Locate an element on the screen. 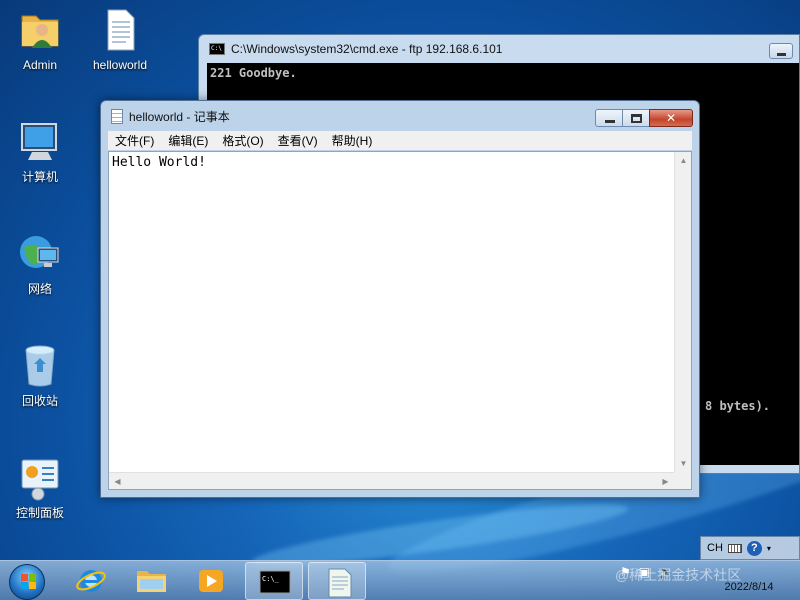 This screenshot has height=600, width=800. desktop-icon-control-panel: 控制面板 is located at coordinates (40, 487).